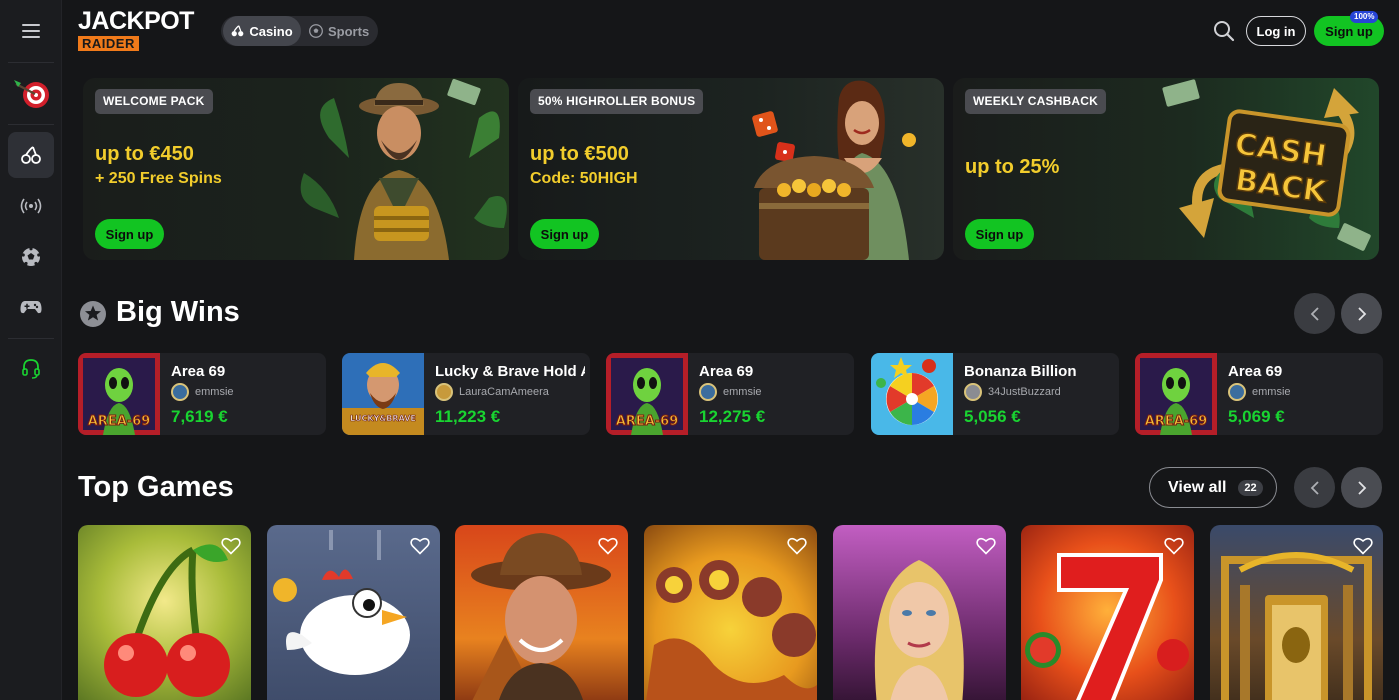  Describe the element at coordinates (1361, 313) in the screenshot. I see `big-wins-next-button` at that location.